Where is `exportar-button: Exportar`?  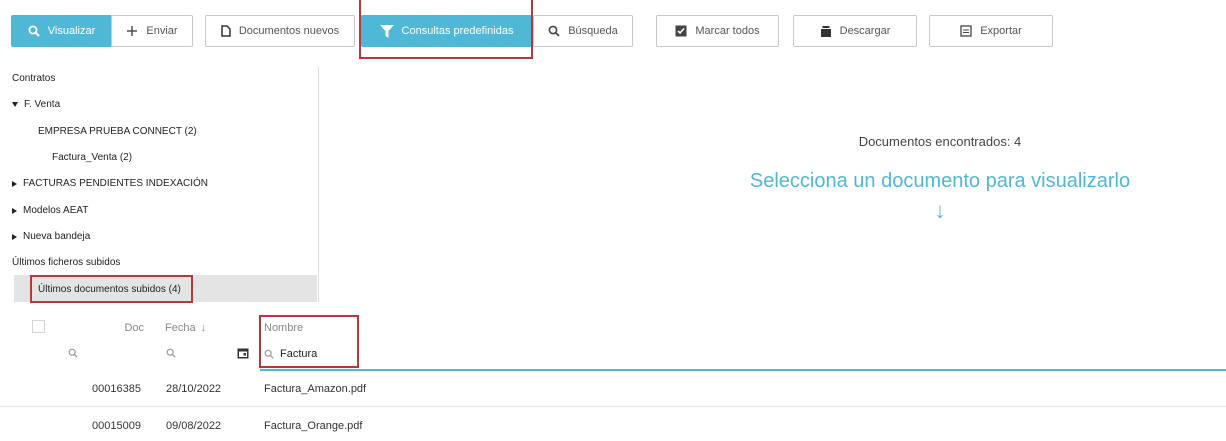 exportar-button: Exportar is located at coordinates (991, 31).